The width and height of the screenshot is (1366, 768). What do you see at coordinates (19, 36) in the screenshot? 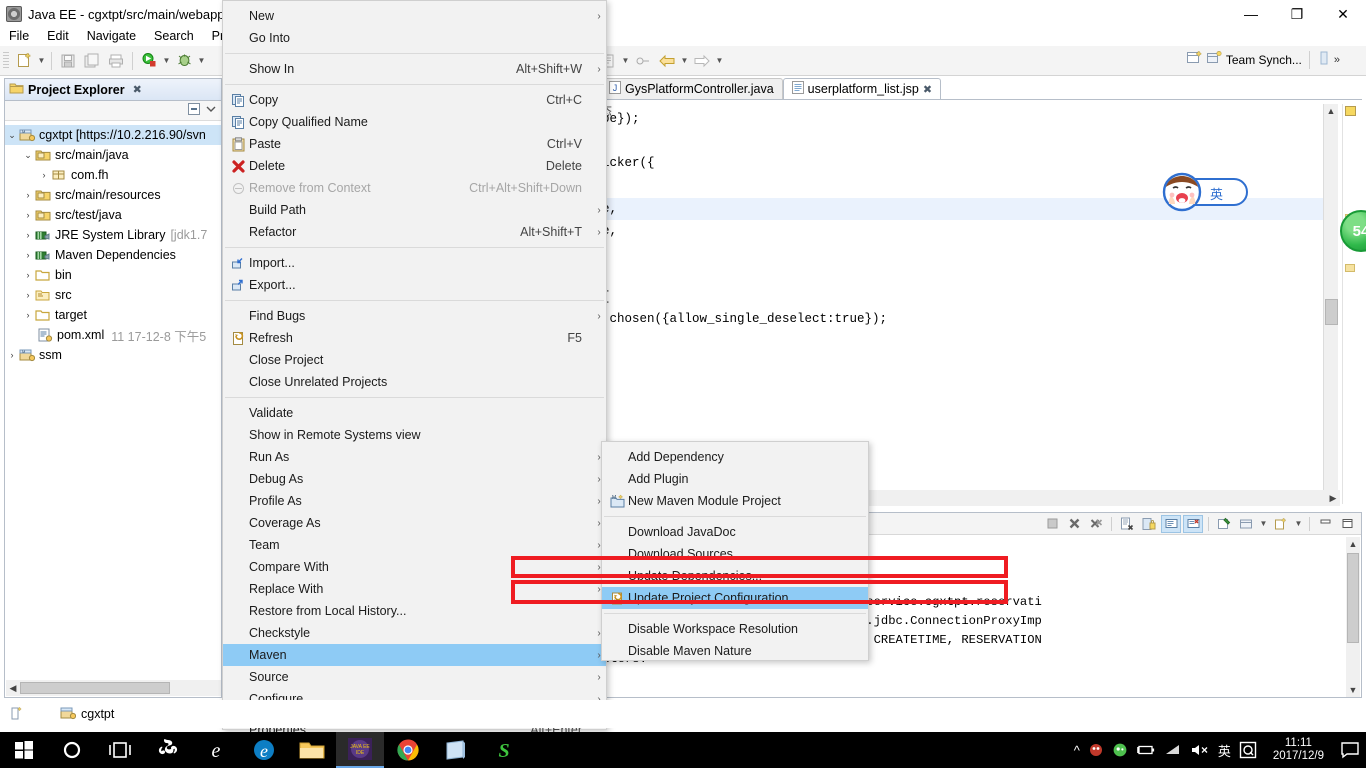
I see `menu-file: File` at bounding box center [19, 36].